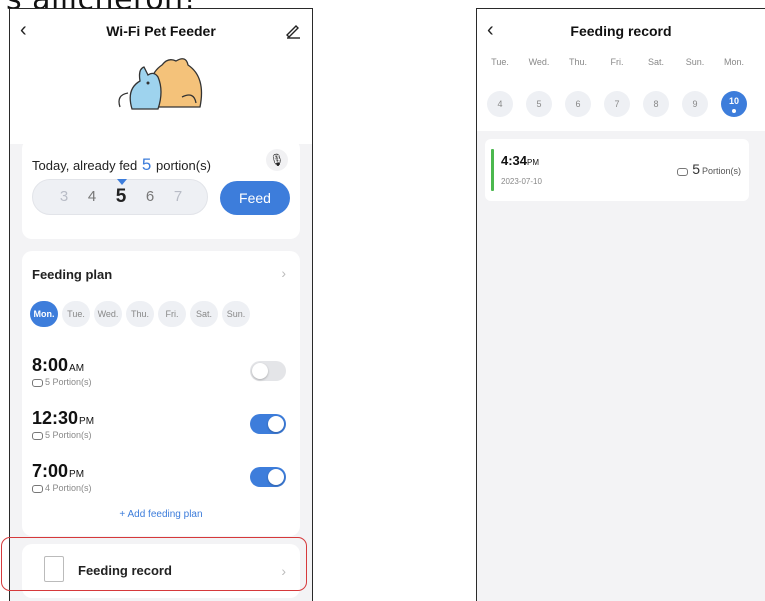 Image resolution: width=765 pixels, height=601 pixels. Describe the element at coordinates (178, 196) in the screenshot. I see `picker-option: 7` at that location.